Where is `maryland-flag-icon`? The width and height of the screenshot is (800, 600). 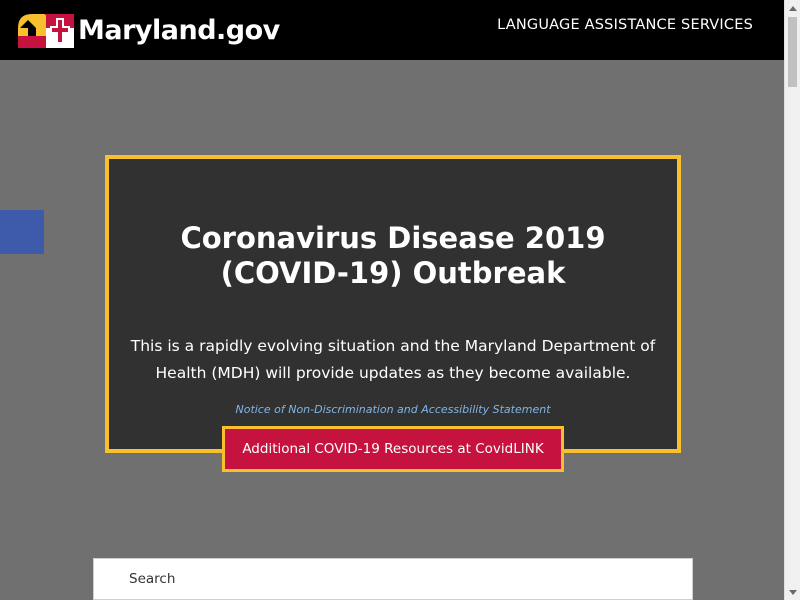 maryland-flag-icon is located at coordinates (46, 31).